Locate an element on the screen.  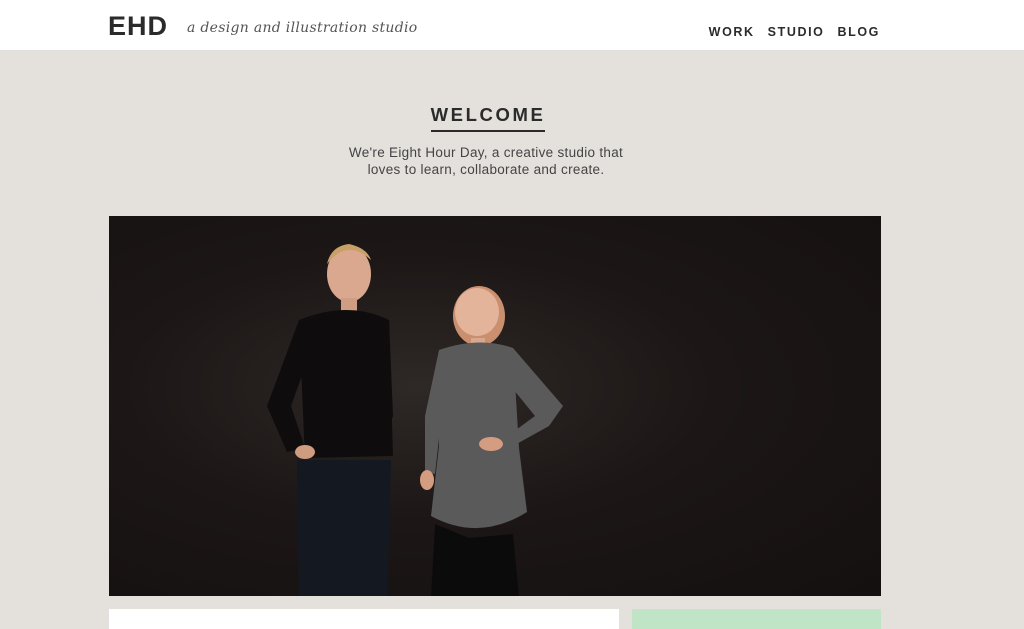
intro-line-2: loves to learn, collaborate and create. is located at coordinates (486, 169).